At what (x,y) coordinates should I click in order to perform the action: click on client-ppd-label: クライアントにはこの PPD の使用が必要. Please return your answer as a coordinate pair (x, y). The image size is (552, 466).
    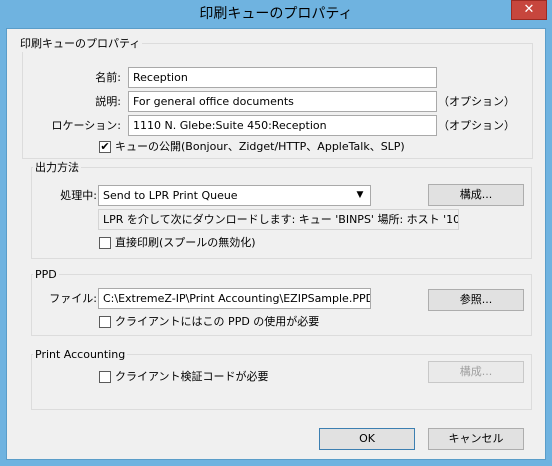
    Looking at the image, I should click on (217, 322).